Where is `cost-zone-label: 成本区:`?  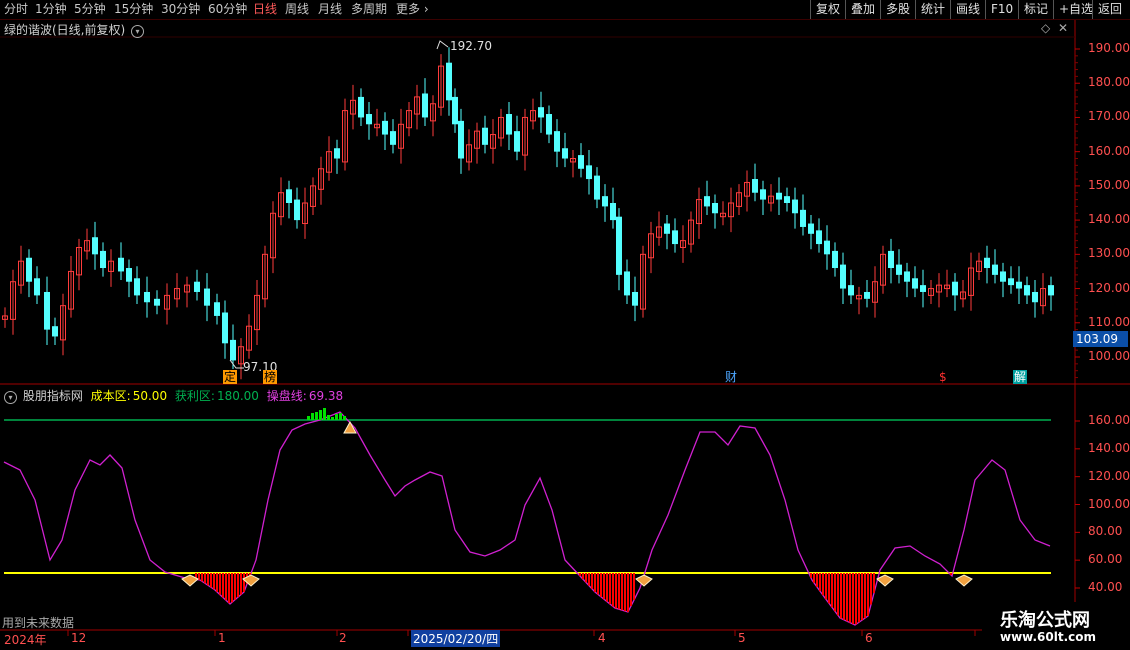 cost-zone-label: 成本区: is located at coordinates (110, 396).